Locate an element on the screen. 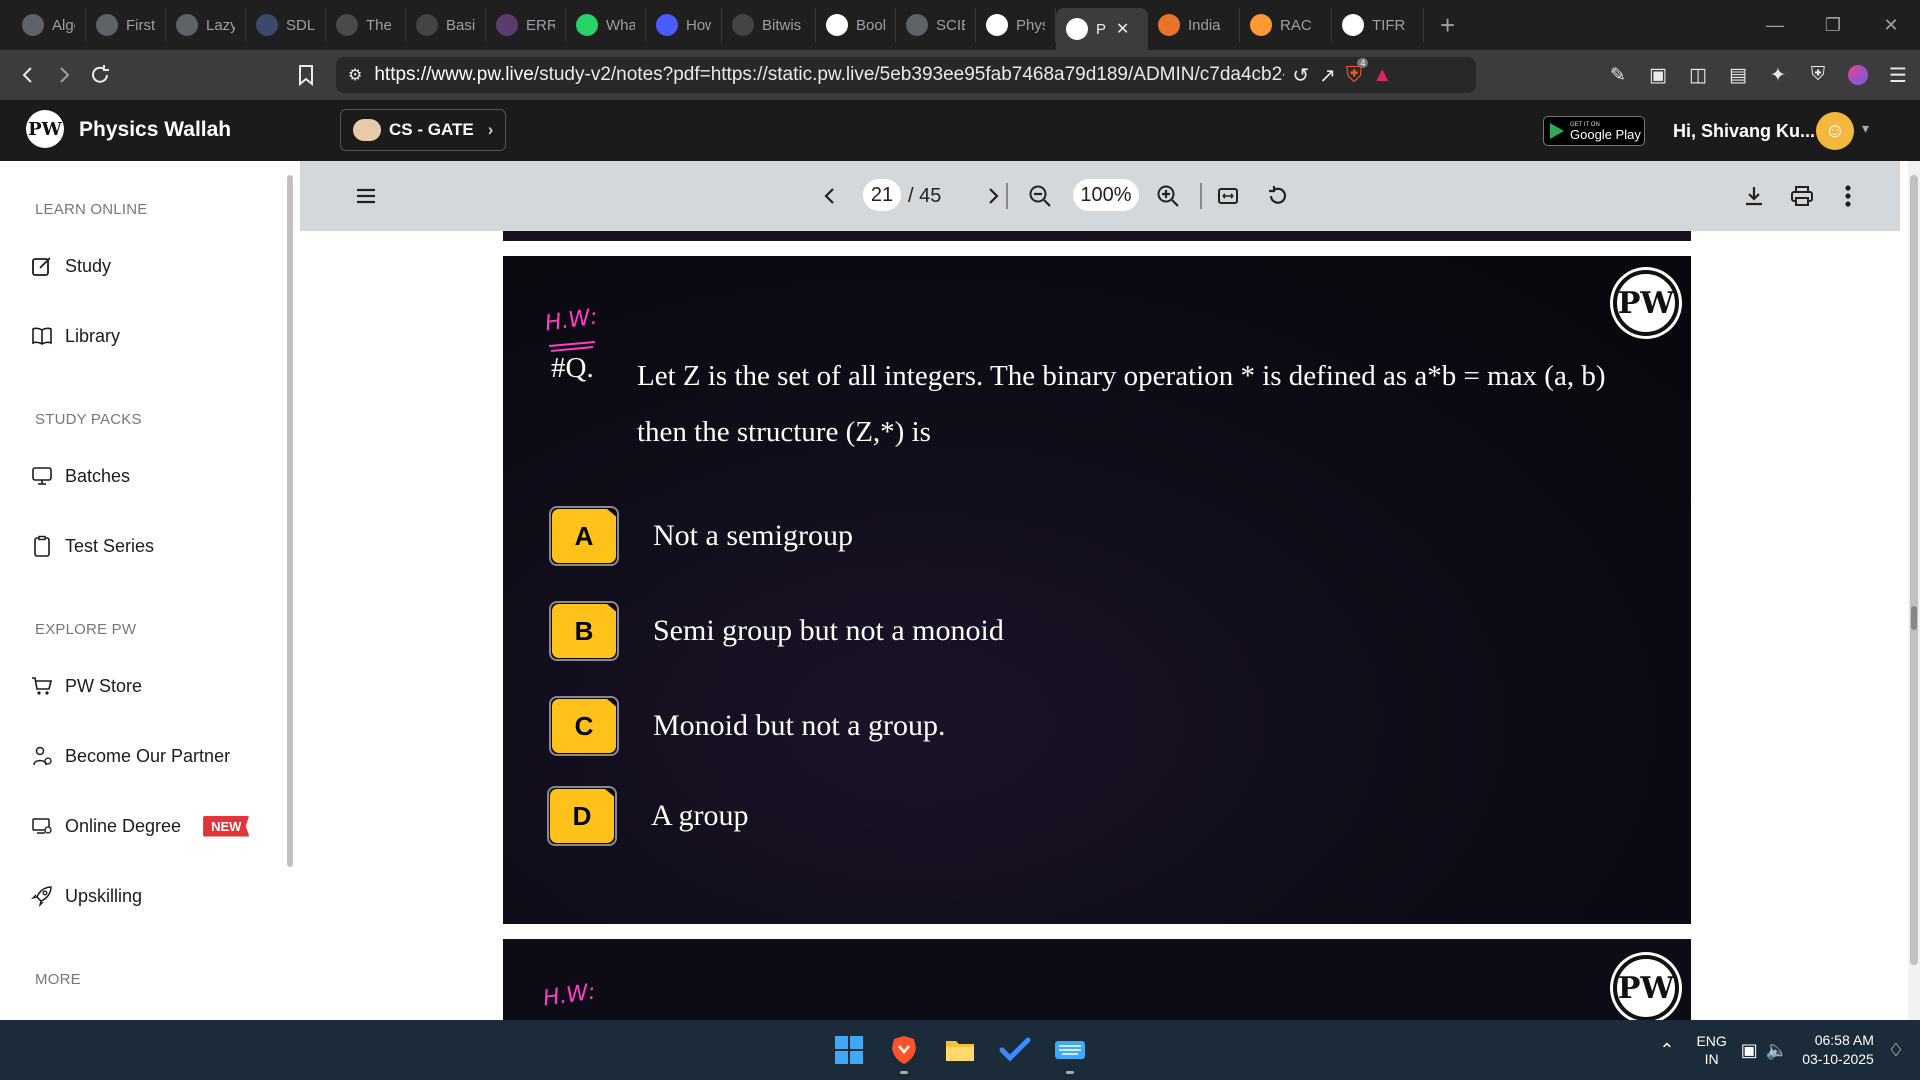 Image resolution: width=1920 pixels, height=1080 pixels. leo-ai-icon: ✦ is located at coordinates (1778, 75).